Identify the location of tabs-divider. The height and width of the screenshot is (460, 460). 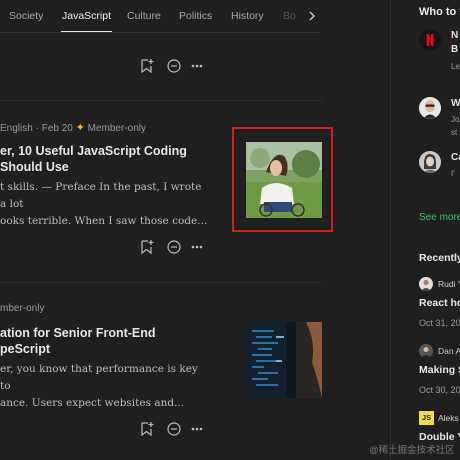
(160, 32).